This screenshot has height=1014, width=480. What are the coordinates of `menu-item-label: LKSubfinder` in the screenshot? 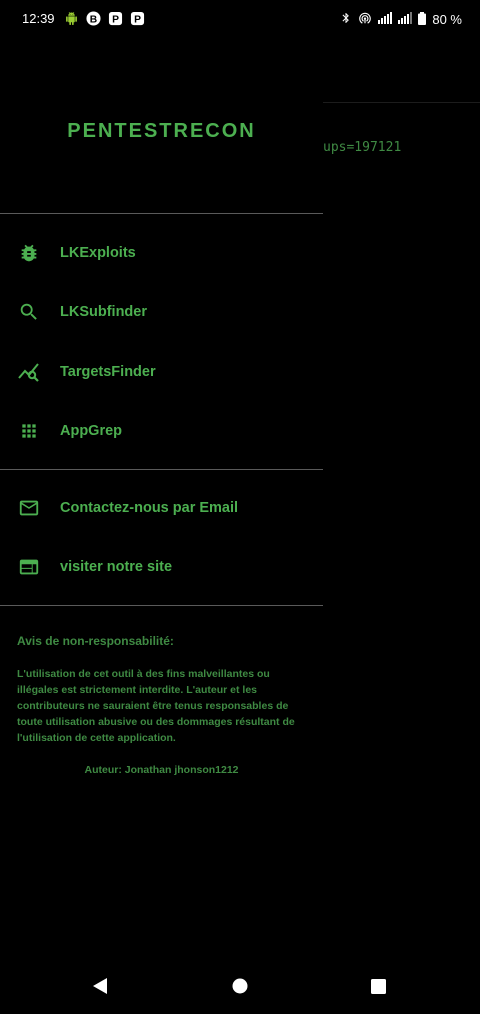 It's located at (103, 312).